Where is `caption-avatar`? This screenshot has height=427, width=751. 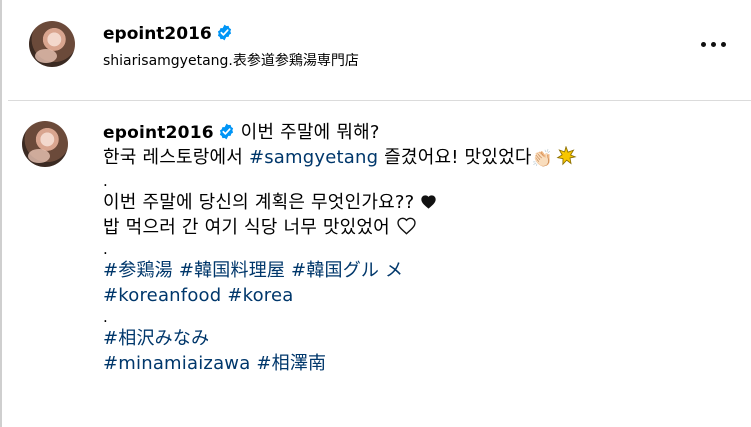
caption-avatar is located at coordinates (45, 144).